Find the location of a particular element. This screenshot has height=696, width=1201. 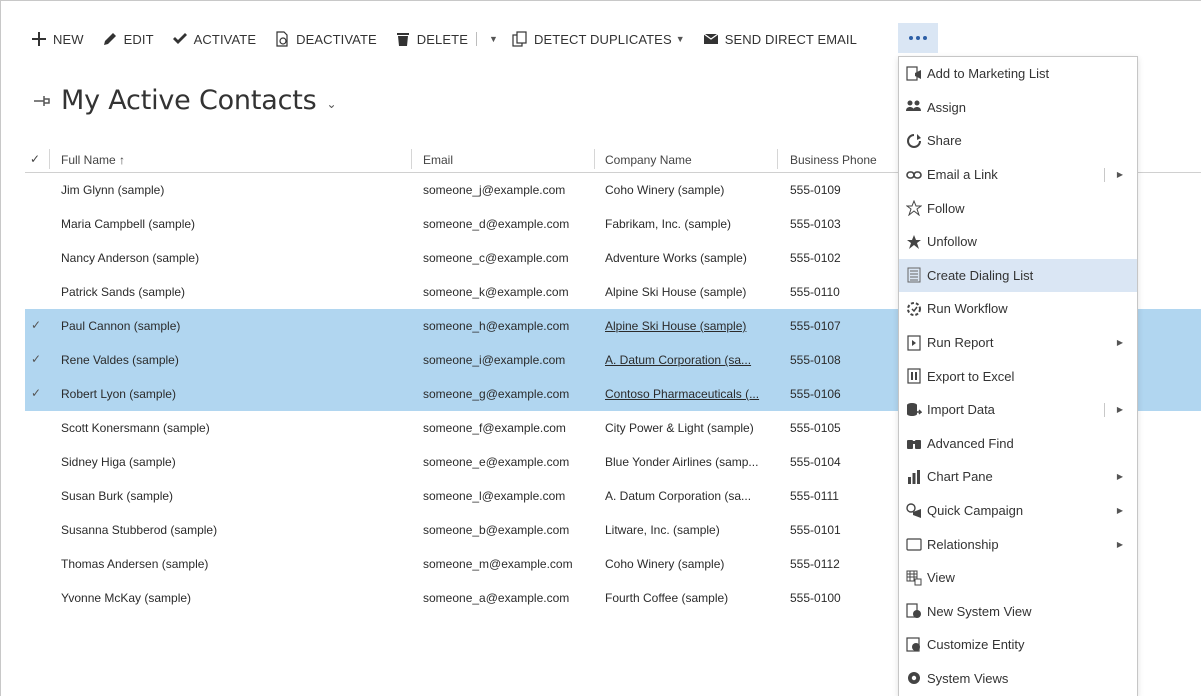

cell-email: someone_a@example.com is located at coordinates (508, 598).